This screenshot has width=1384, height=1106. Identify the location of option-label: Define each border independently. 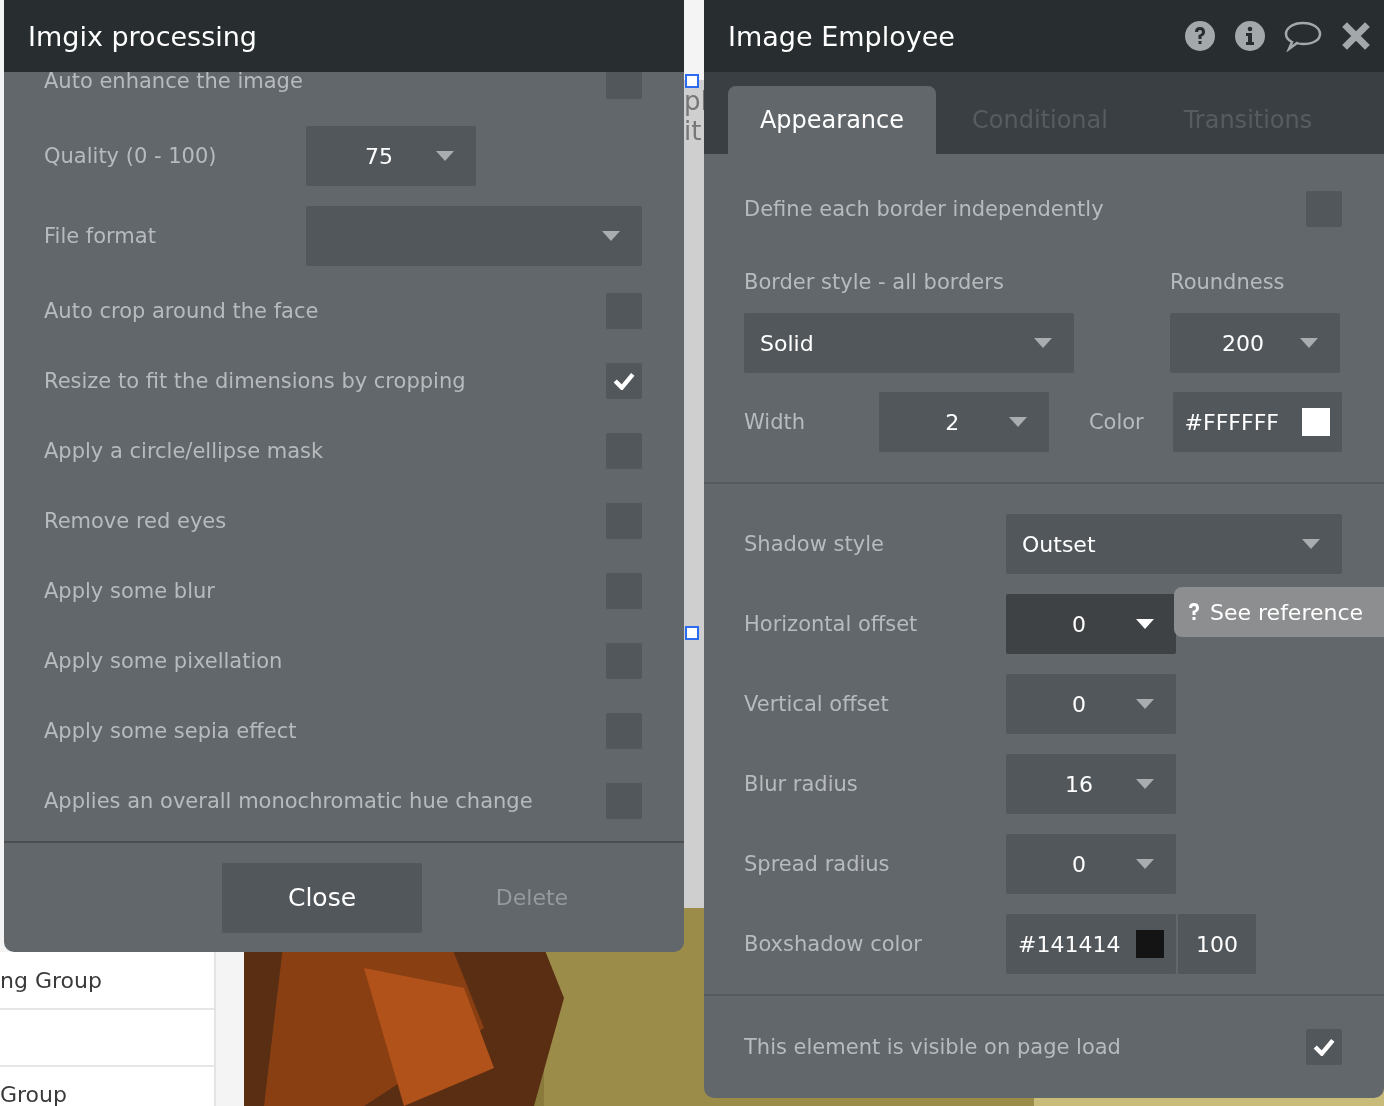
(924, 209).